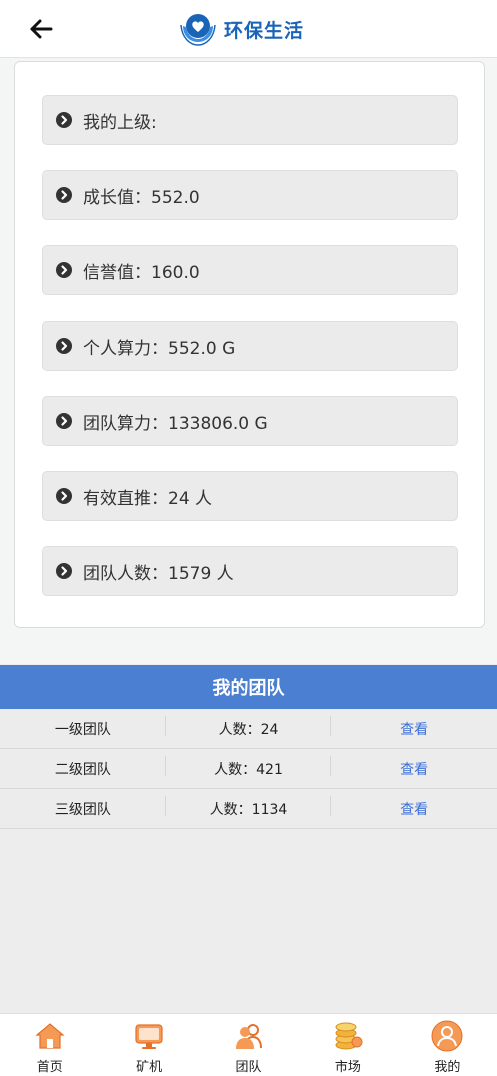 This screenshot has height=1076, width=497. I want to click on nav-label: 团队, so click(248, 1067).